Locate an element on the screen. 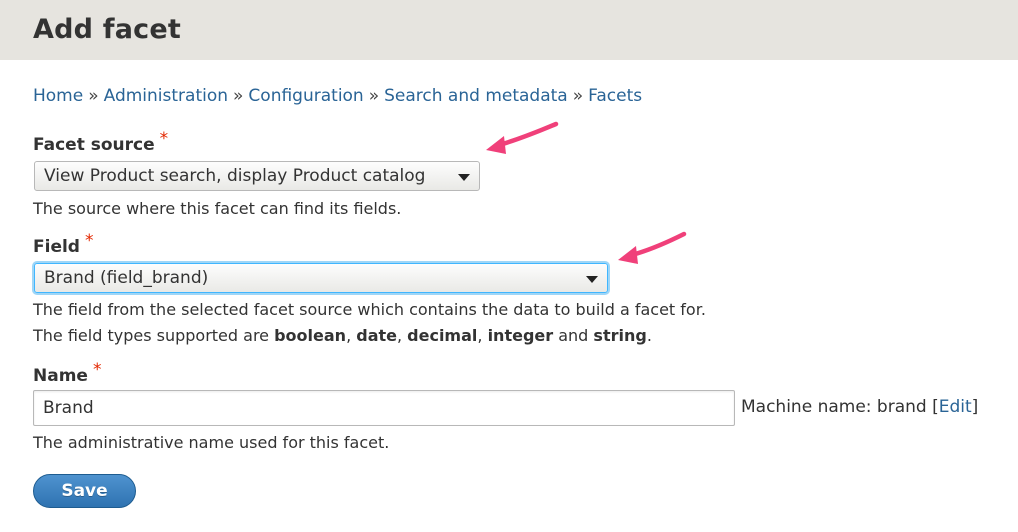 This screenshot has width=1018, height=532. breadcrumb-administration: Administration is located at coordinates (166, 96).